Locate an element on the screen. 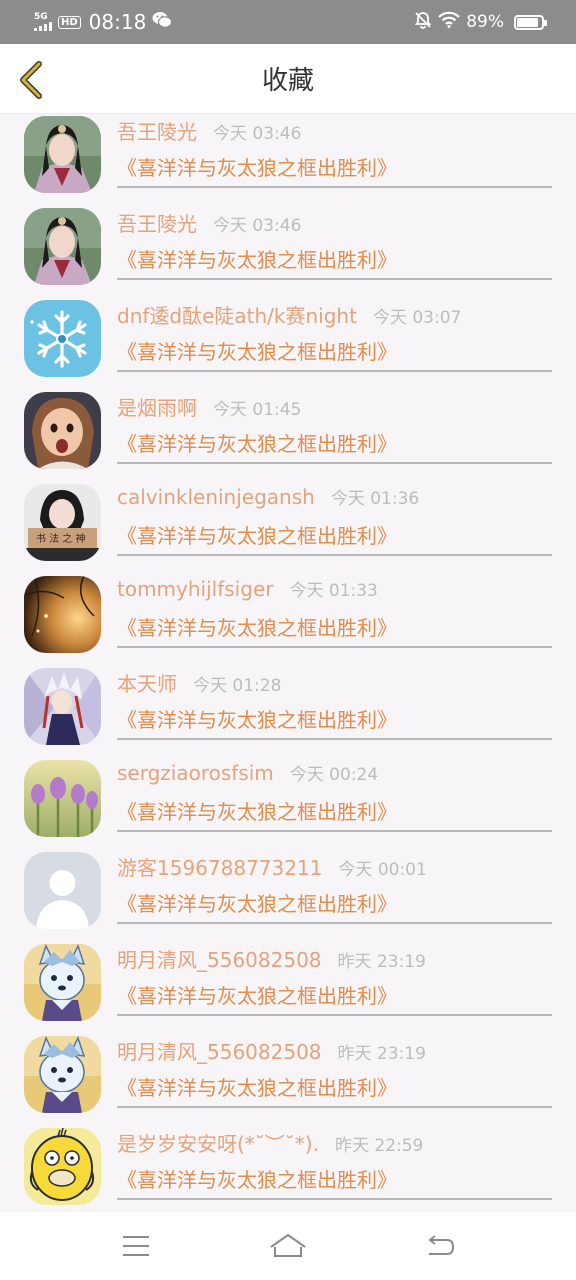 Image resolution: width=576 pixels, height=1280 pixels. home-icon is located at coordinates (288, 1245).